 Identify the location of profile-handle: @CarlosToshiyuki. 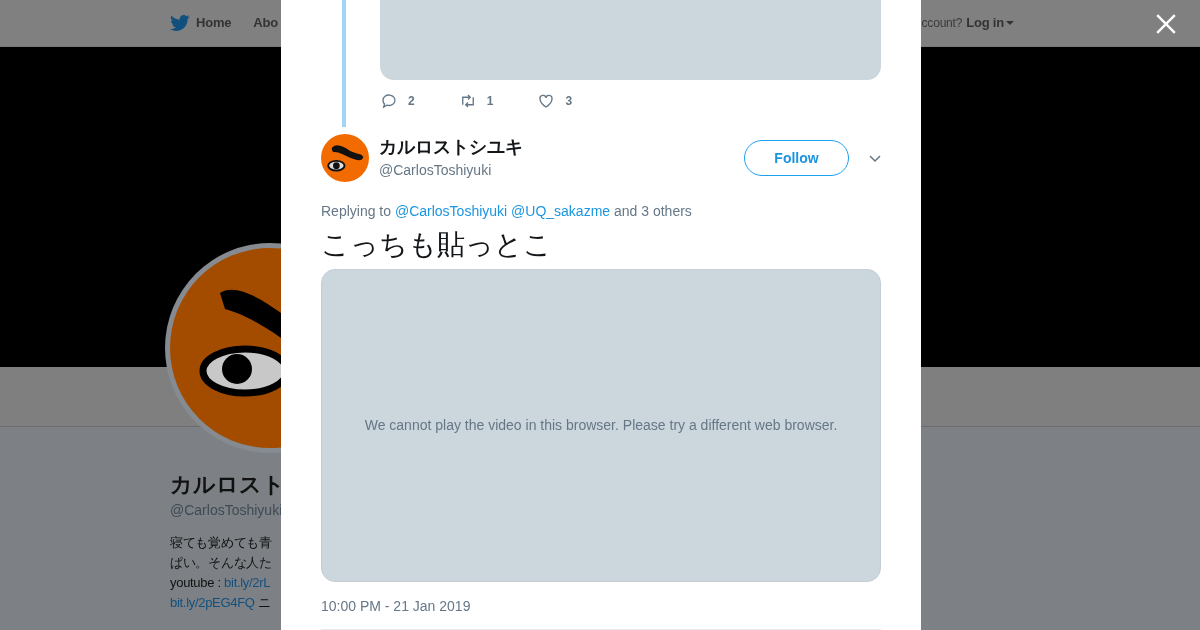
(227, 510).